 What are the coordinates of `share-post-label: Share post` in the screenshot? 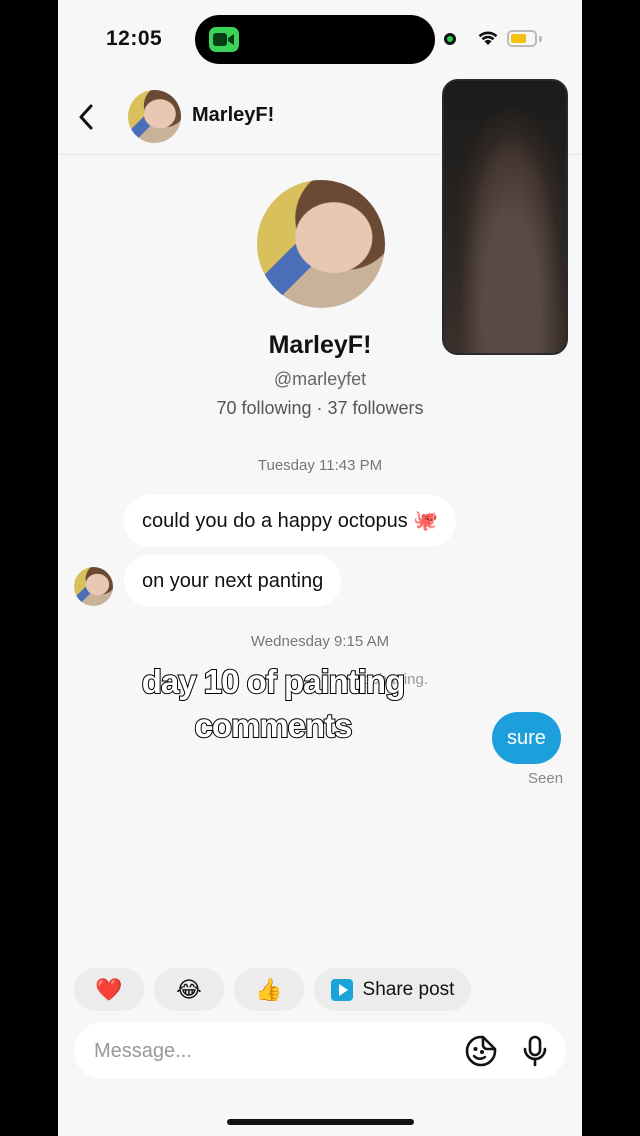 It's located at (408, 989).